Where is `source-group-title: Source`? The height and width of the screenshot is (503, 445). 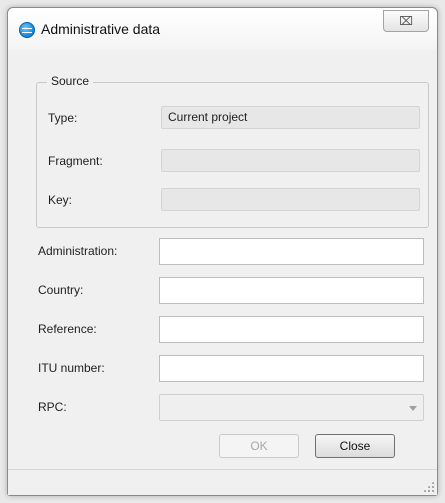 source-group-title: Source is located at coordinates (70, 81).